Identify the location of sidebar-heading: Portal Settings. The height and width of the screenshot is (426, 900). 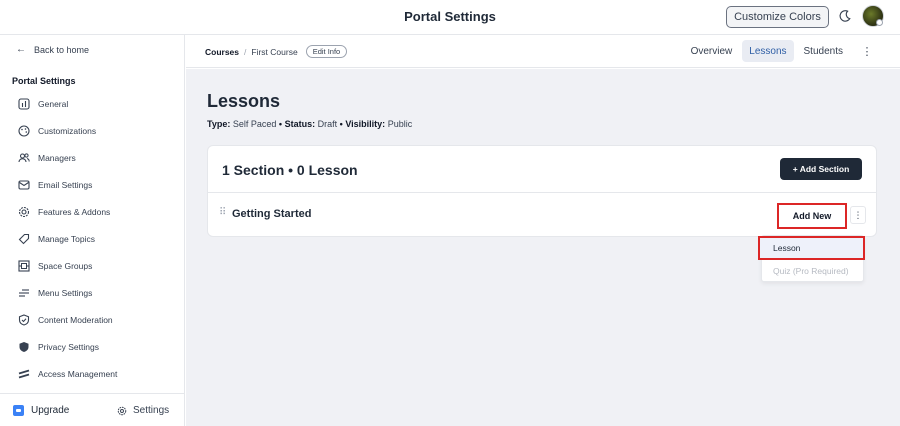
(44, 81).